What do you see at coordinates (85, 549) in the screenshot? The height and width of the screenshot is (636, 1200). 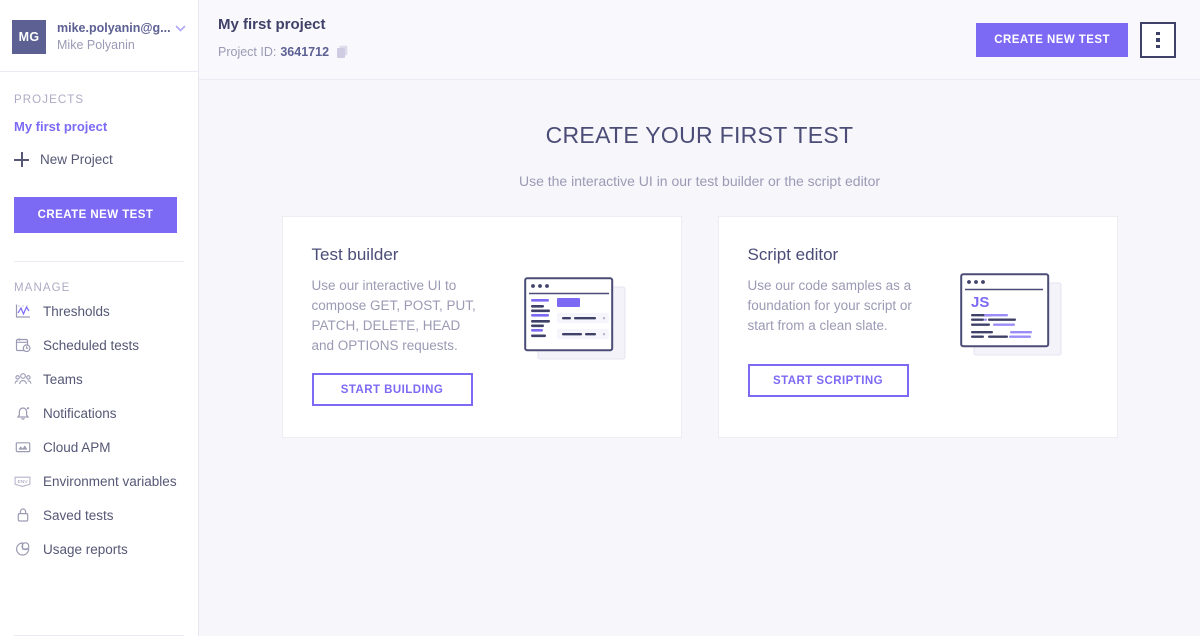 I see `sidebar-item-label: Usage reports` at bounding box center [85, 549].